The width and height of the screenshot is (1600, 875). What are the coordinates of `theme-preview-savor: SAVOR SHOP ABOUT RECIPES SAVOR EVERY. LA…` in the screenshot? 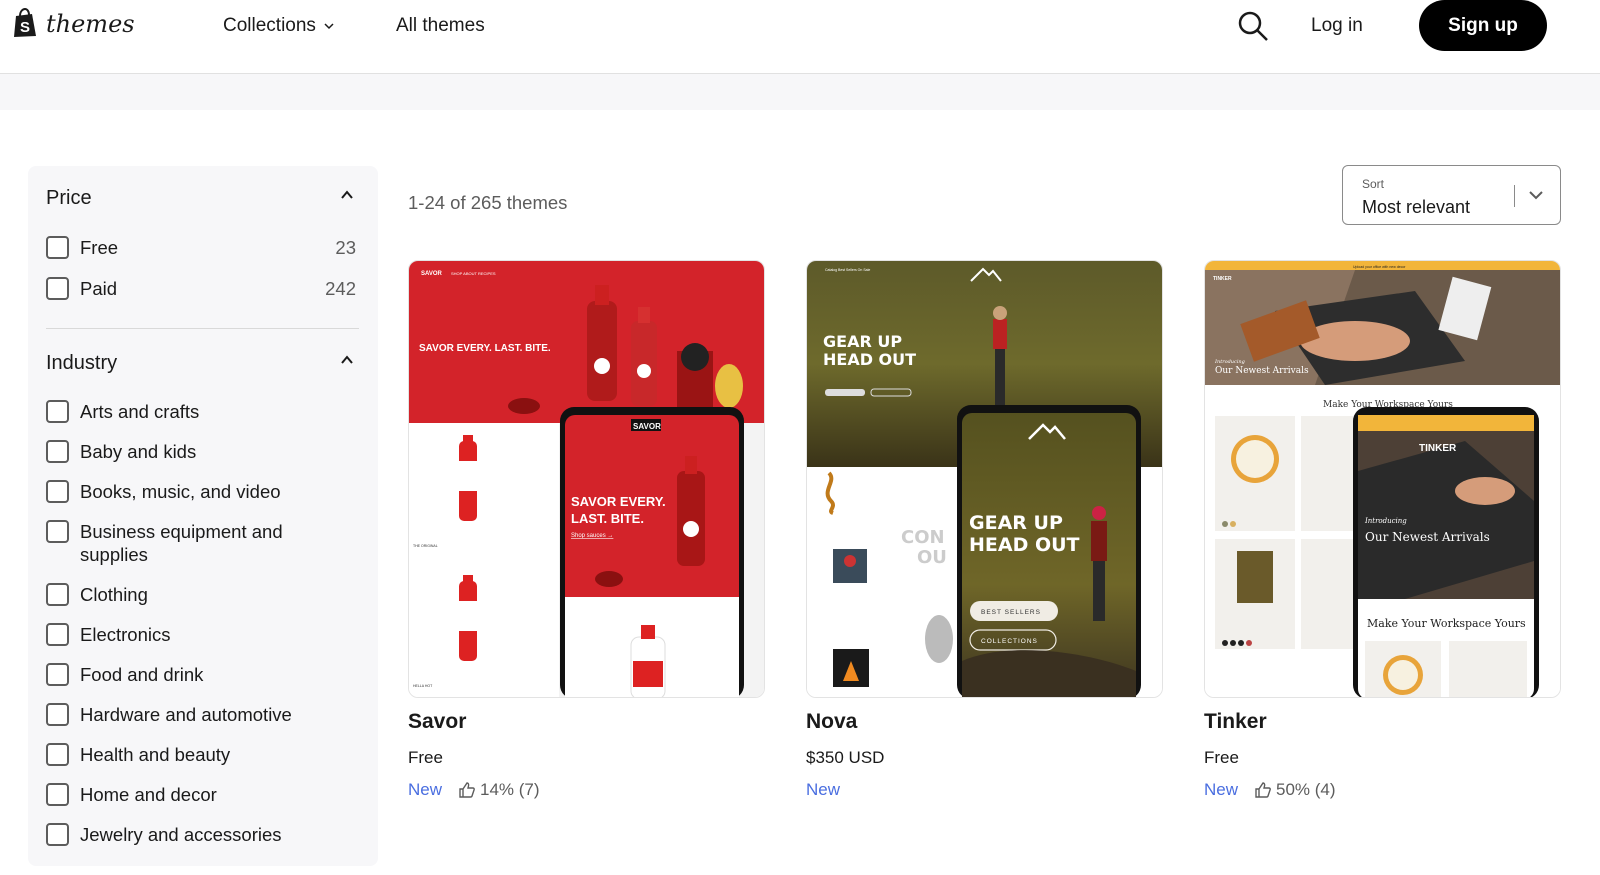 It's located at (586, 479).